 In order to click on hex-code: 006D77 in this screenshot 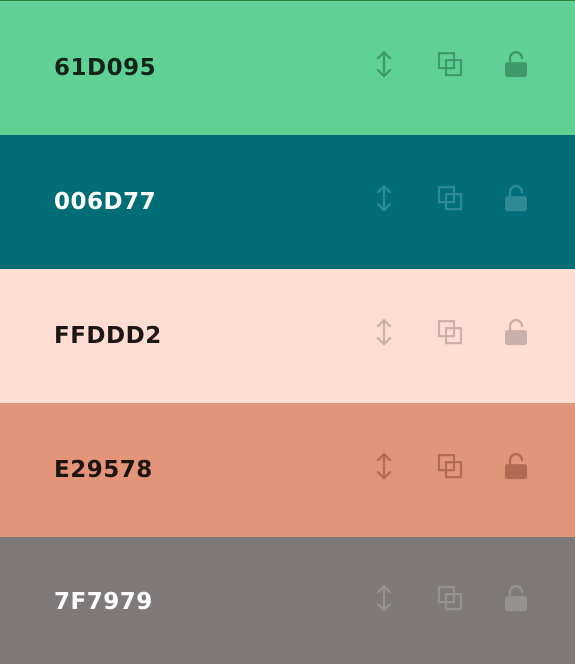, I will do `click(105, 202)`.